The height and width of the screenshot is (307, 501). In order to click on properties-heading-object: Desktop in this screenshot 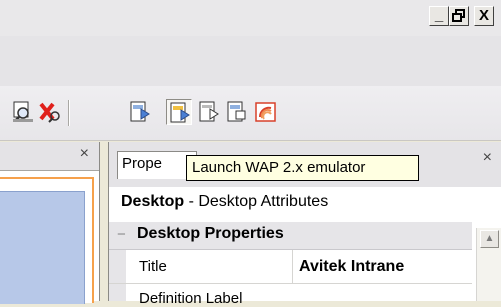, I will do `click(153, 201)`.